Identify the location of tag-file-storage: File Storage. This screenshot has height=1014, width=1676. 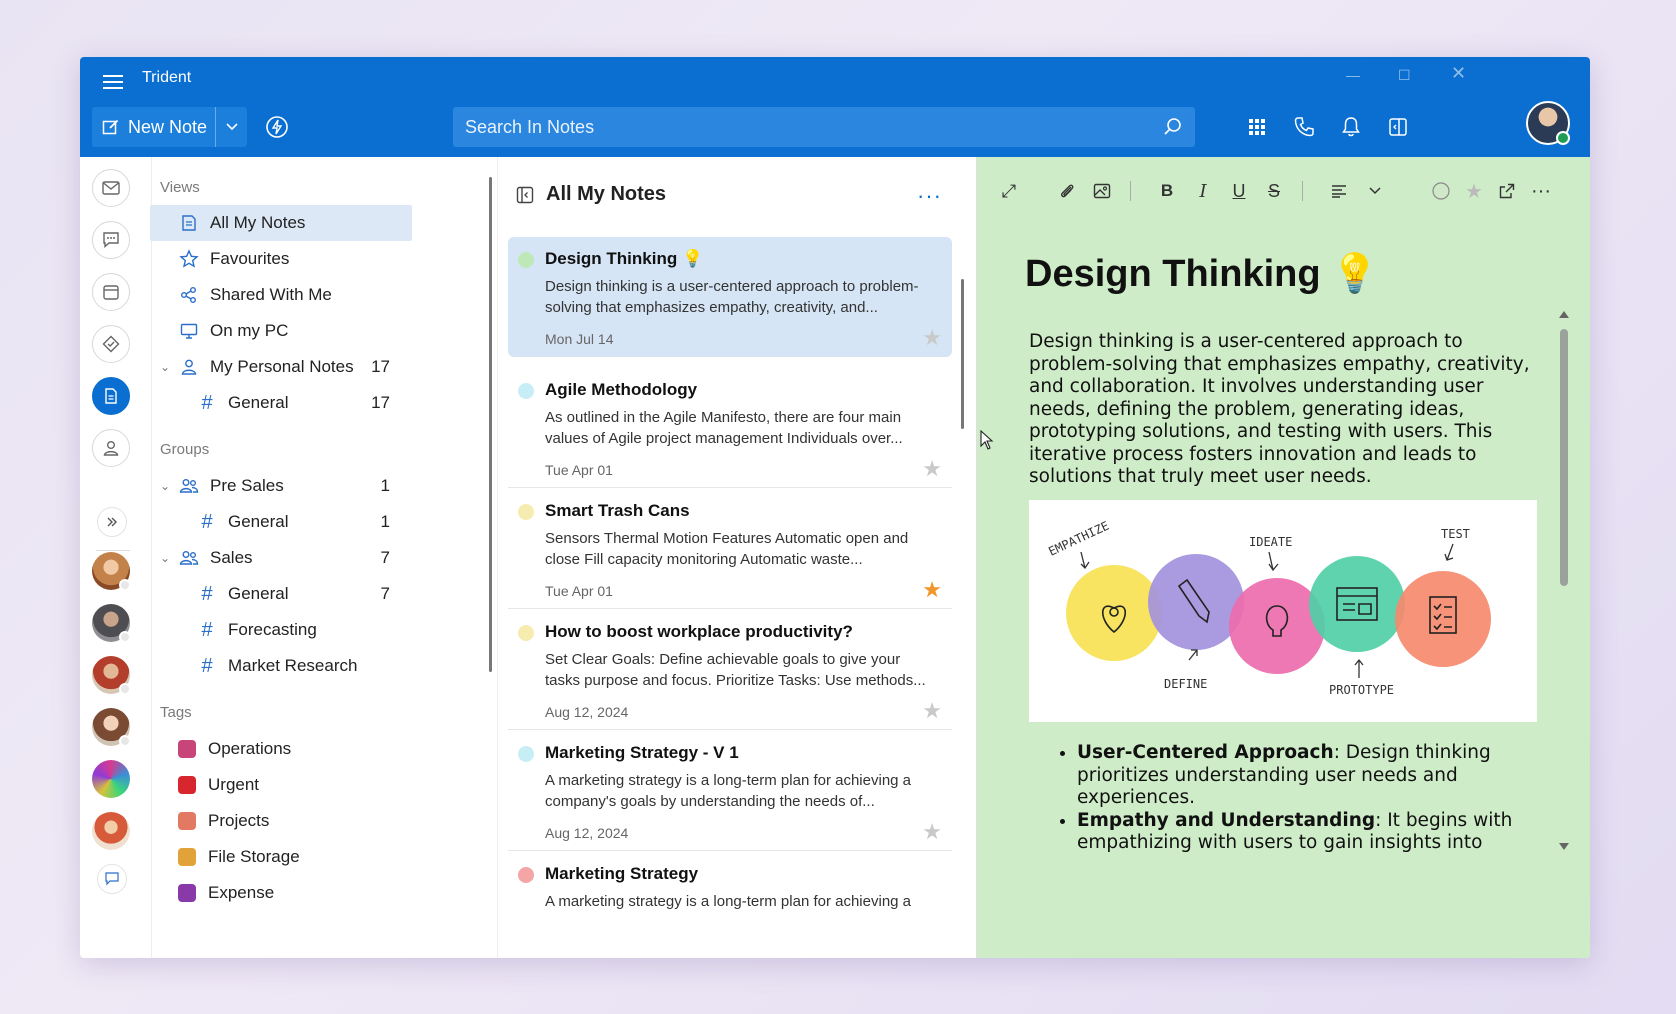
(281, 857).